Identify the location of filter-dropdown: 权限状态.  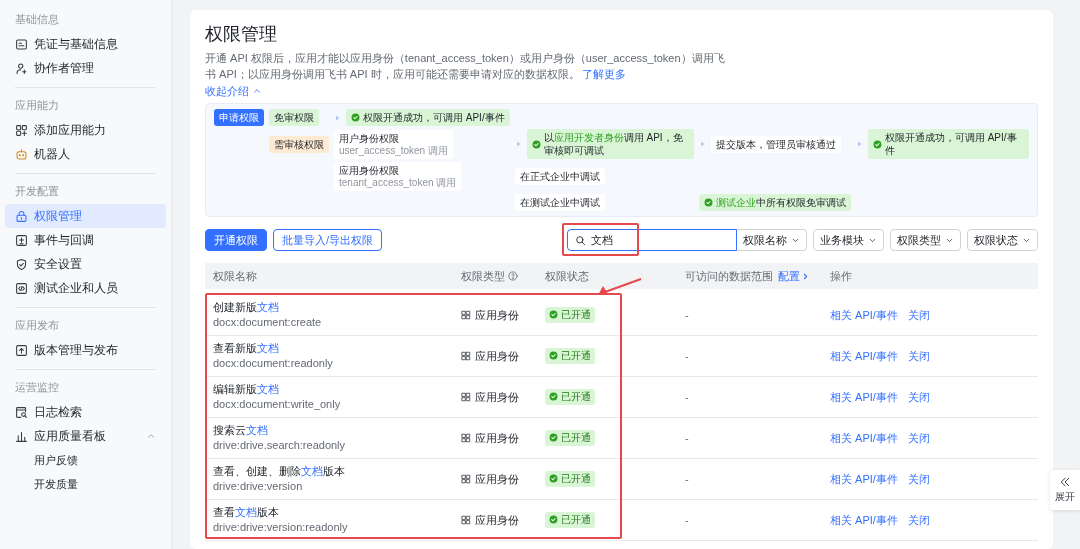
(1002, 240).